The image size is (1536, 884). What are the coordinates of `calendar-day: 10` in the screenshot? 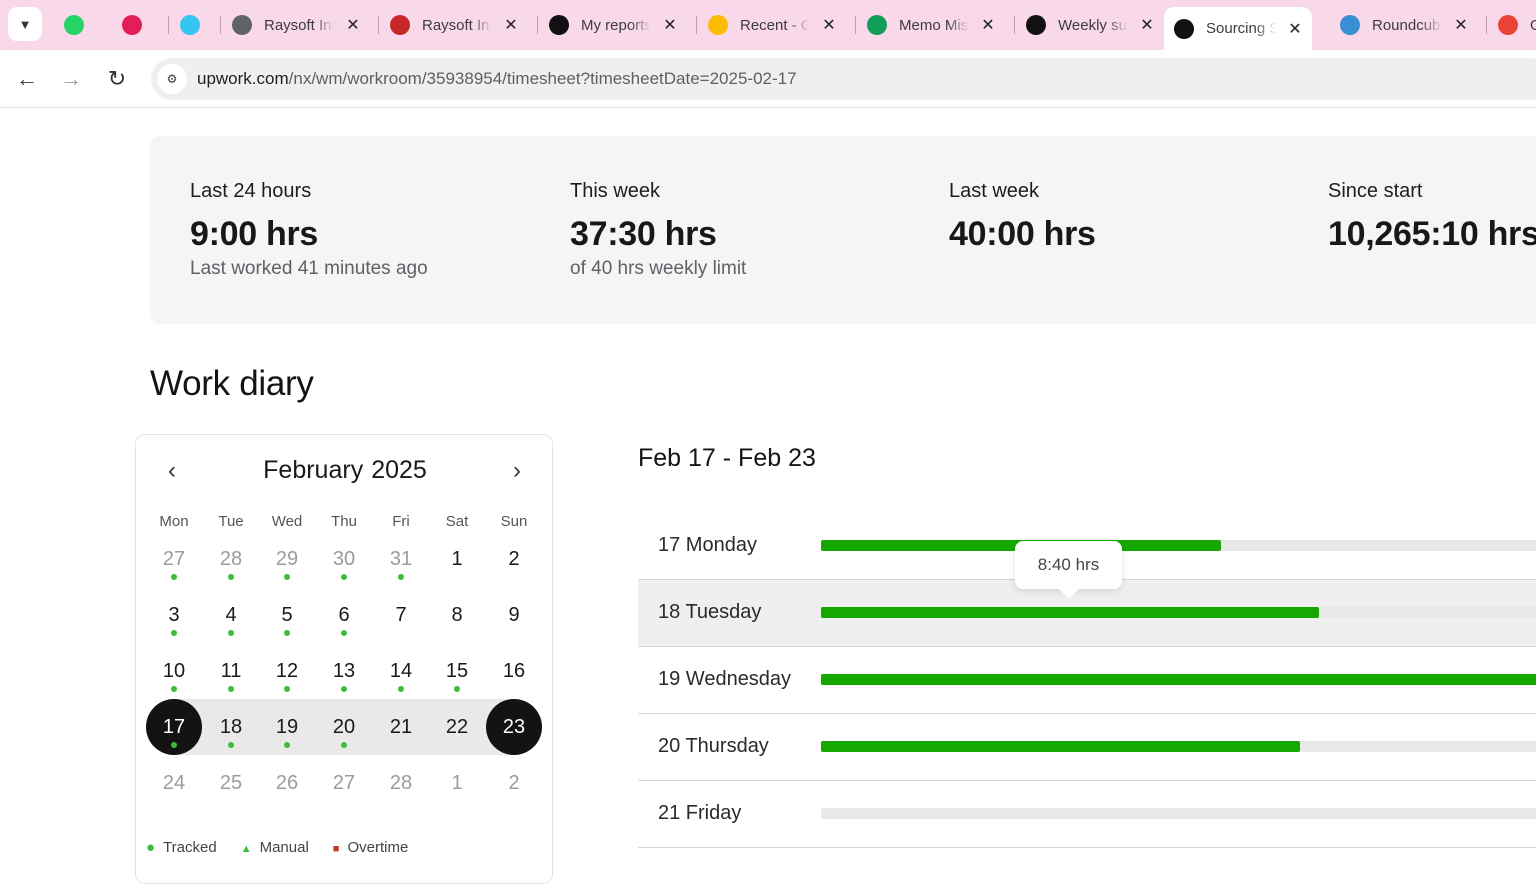 It's located at (174, 671).